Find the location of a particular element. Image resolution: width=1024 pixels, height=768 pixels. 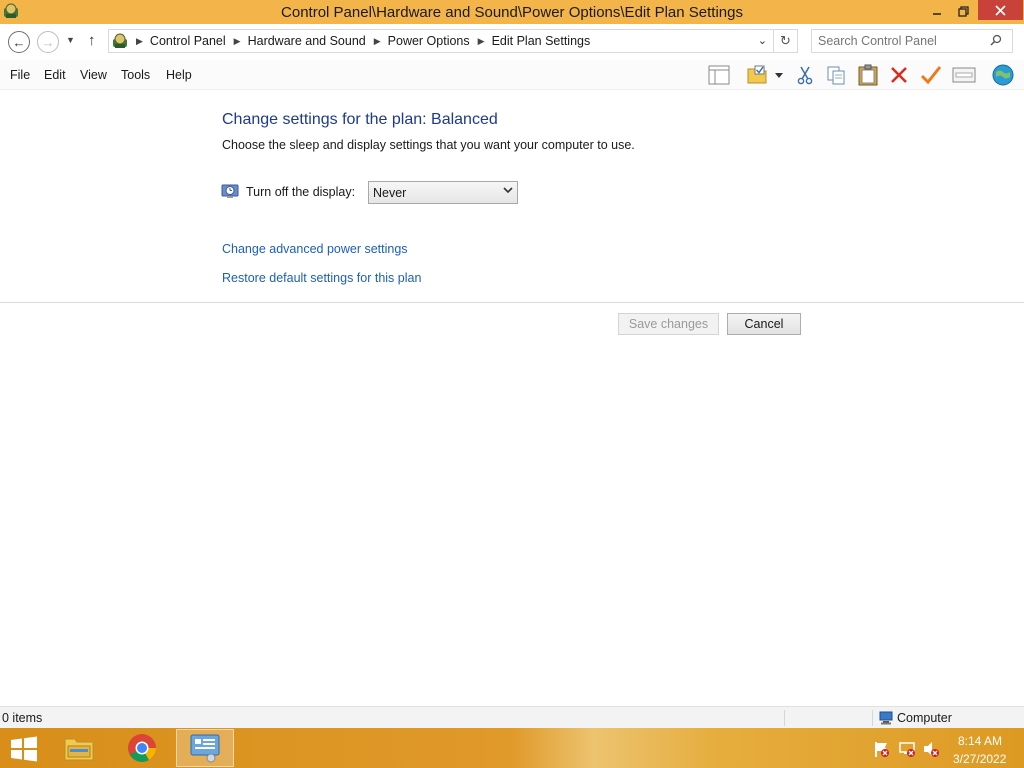

forward-button: → is located at coordinates (48, 42).